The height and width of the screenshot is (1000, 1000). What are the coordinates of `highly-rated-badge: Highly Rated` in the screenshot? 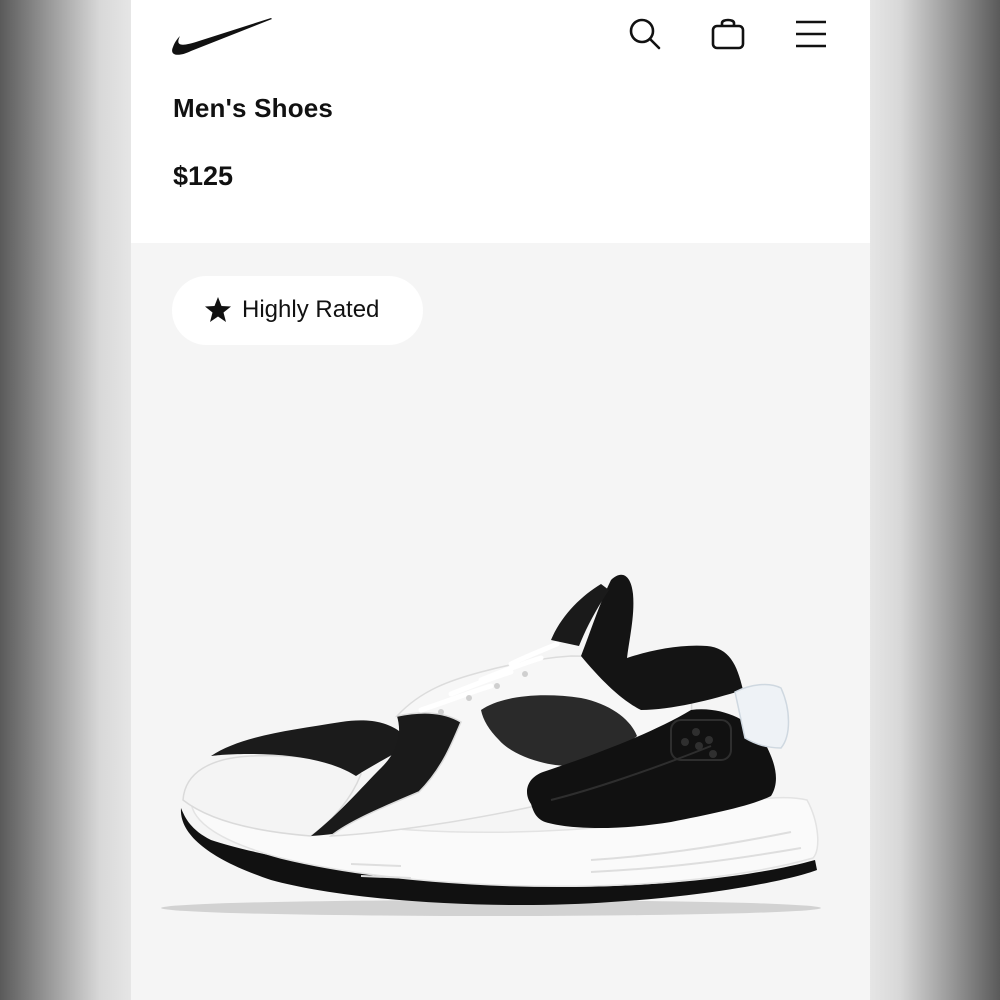 It's located at (297, 310).